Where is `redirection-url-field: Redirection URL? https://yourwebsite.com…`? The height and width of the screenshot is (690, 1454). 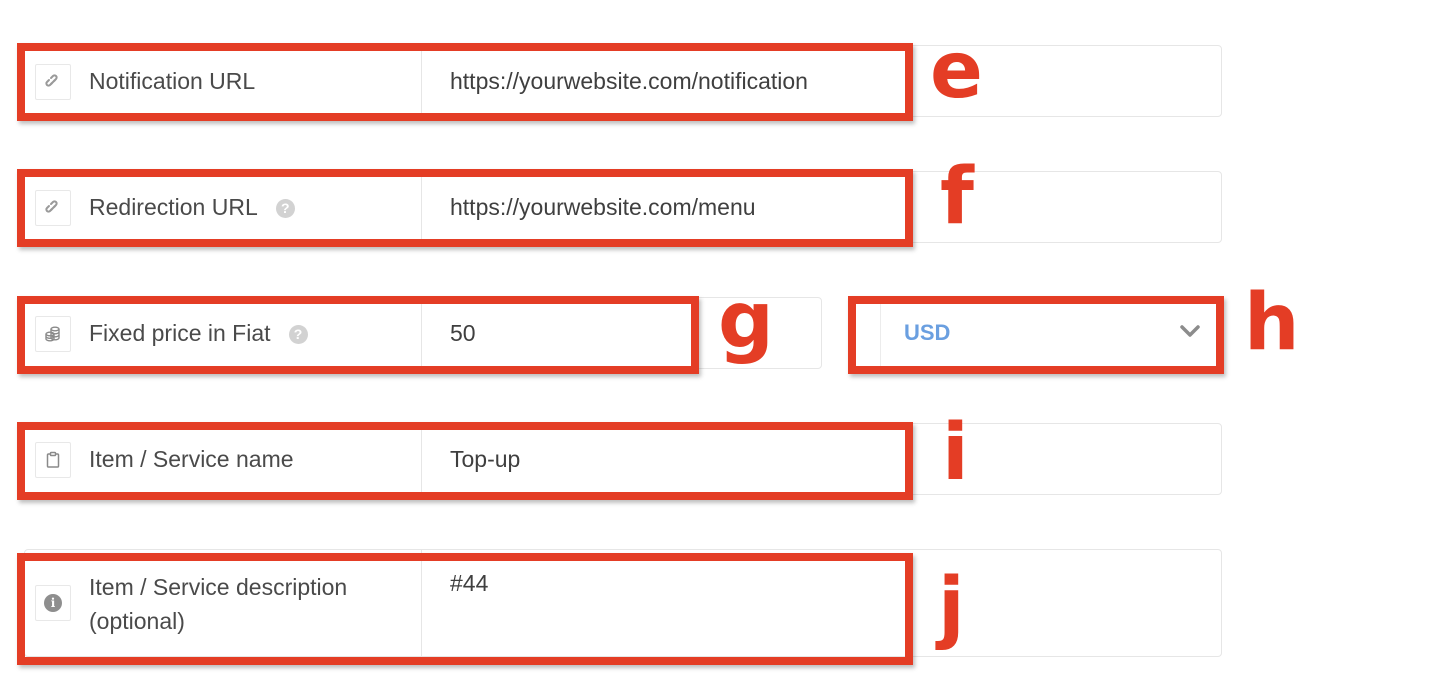 redirection-url-field: Redirection URL? https://yourwebsite.com… is located at coordinates (623, 207).